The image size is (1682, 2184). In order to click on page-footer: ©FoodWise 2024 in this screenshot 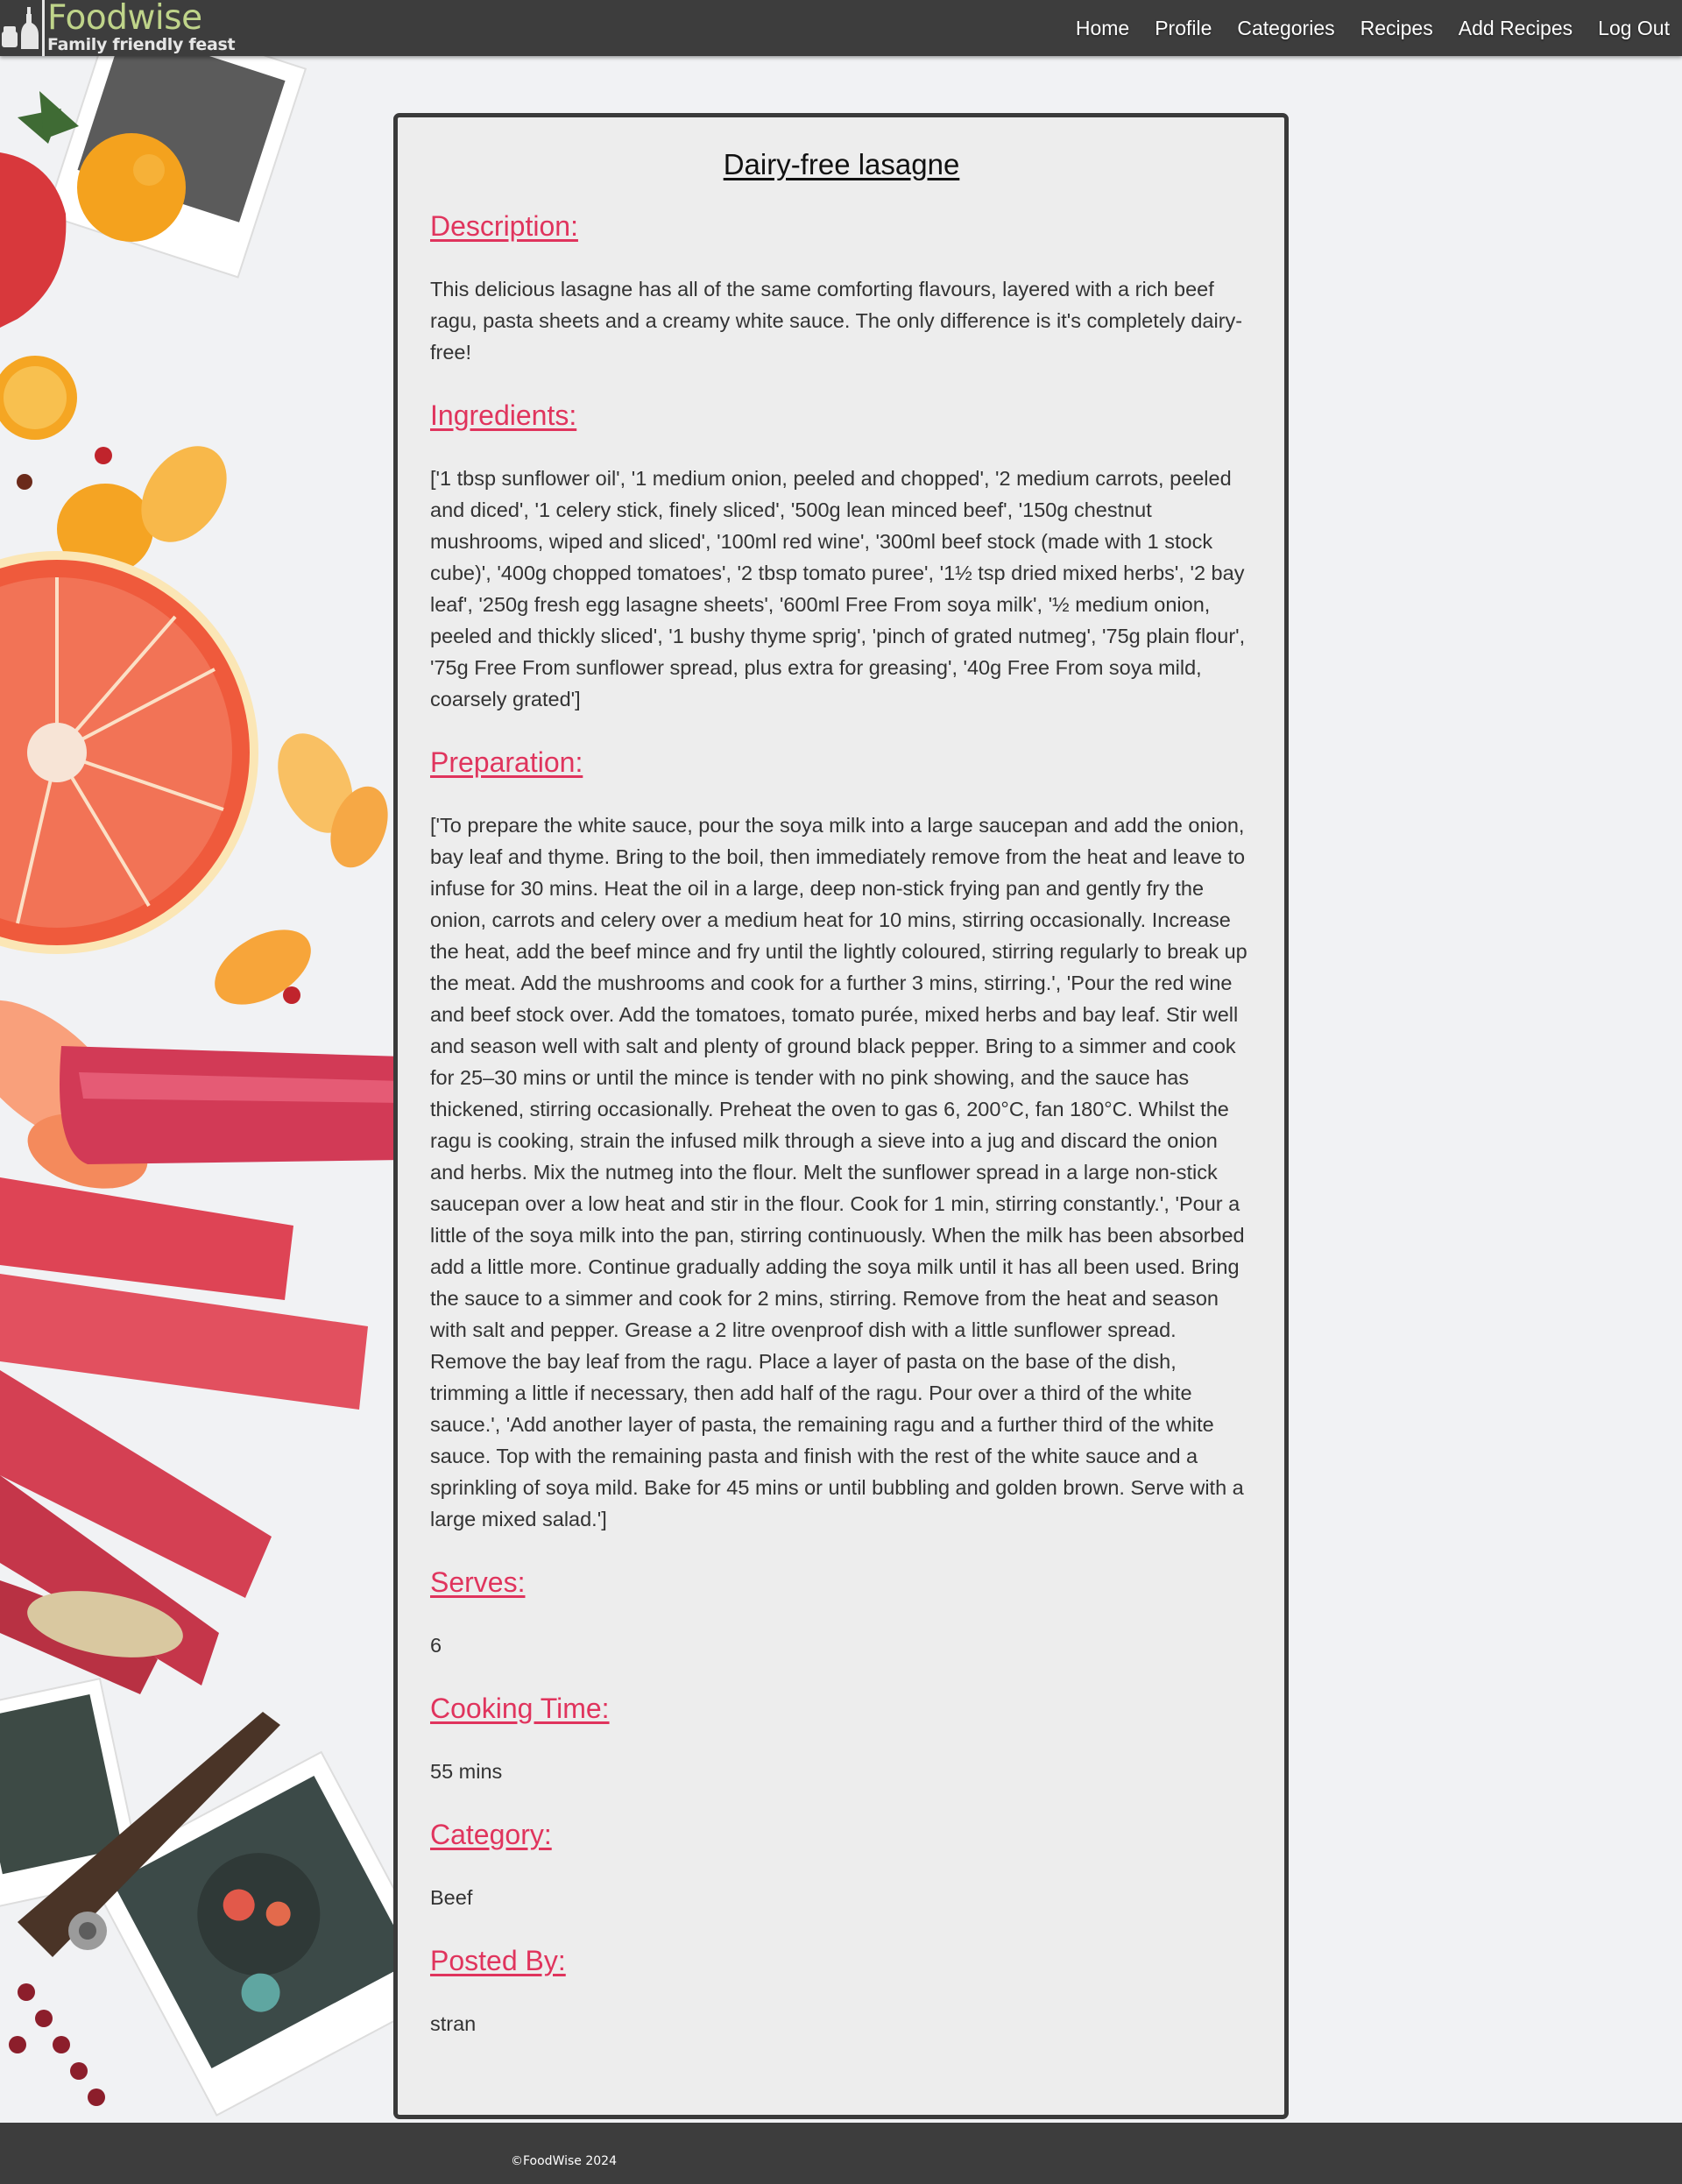, I will do `click(841, 2153)`.